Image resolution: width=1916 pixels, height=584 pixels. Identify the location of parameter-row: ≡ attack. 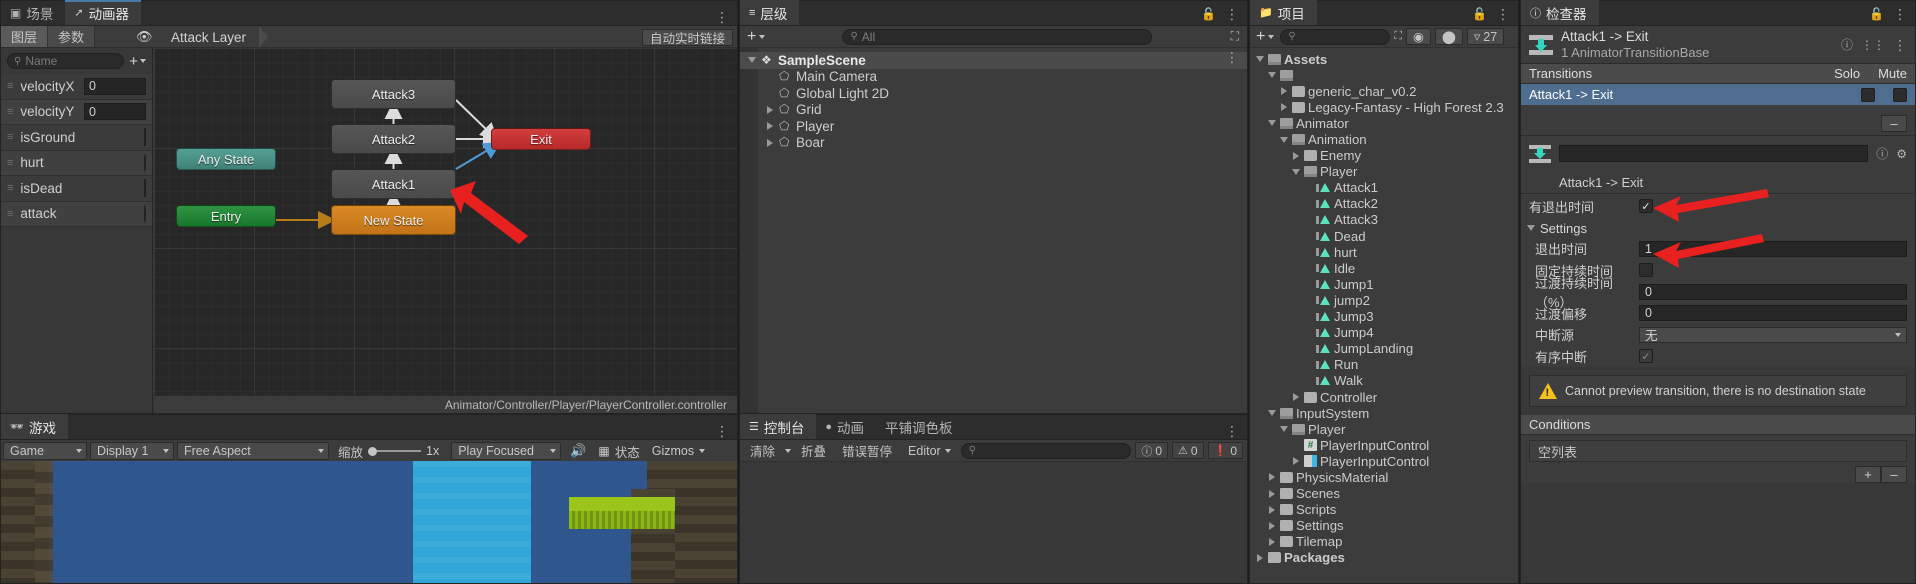
(76, 214).